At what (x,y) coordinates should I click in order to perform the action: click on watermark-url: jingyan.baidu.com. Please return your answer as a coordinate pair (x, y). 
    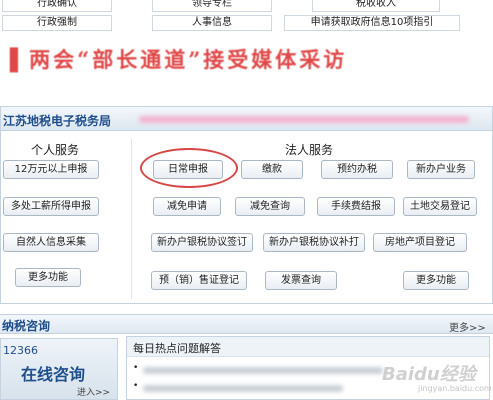
    Looking at the image, I should click on (455, 388).